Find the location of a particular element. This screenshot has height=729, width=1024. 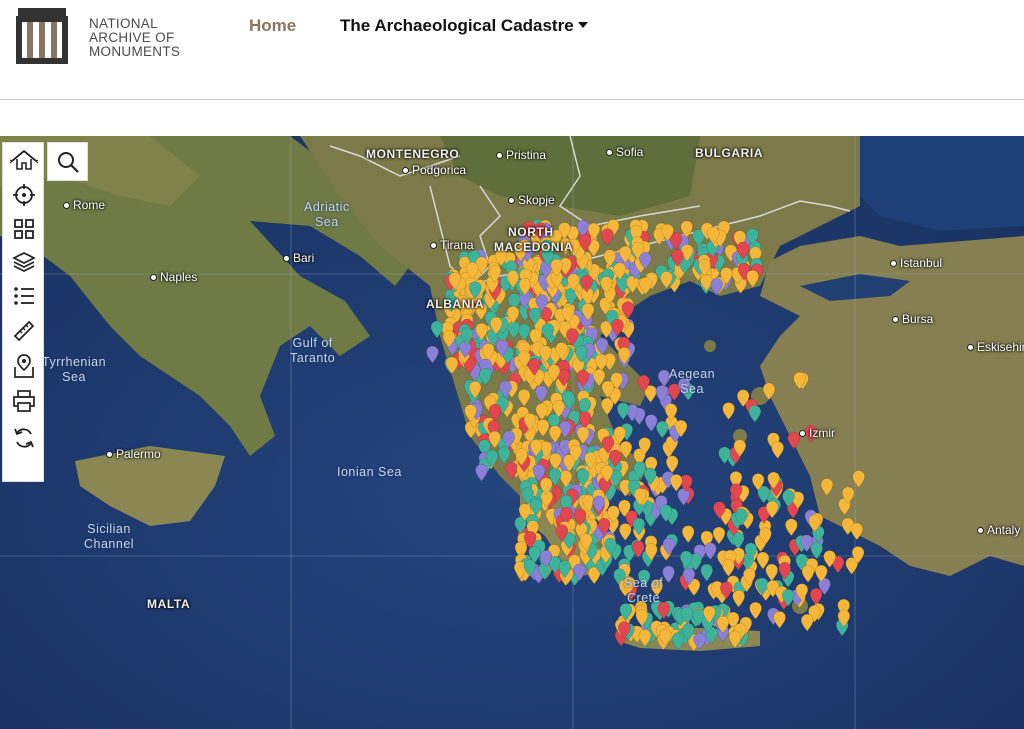

city-istanbul: Istanbul is located at coordinates (916, 263).